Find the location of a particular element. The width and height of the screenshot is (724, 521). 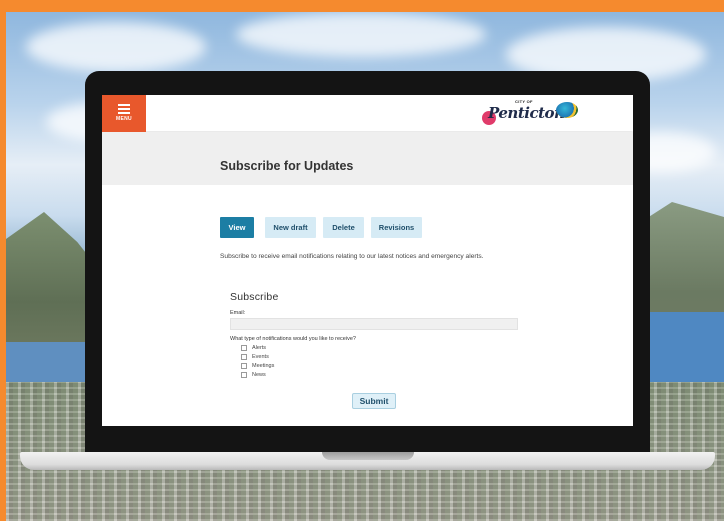

tab-view: View is located at coordinates (237, 227).